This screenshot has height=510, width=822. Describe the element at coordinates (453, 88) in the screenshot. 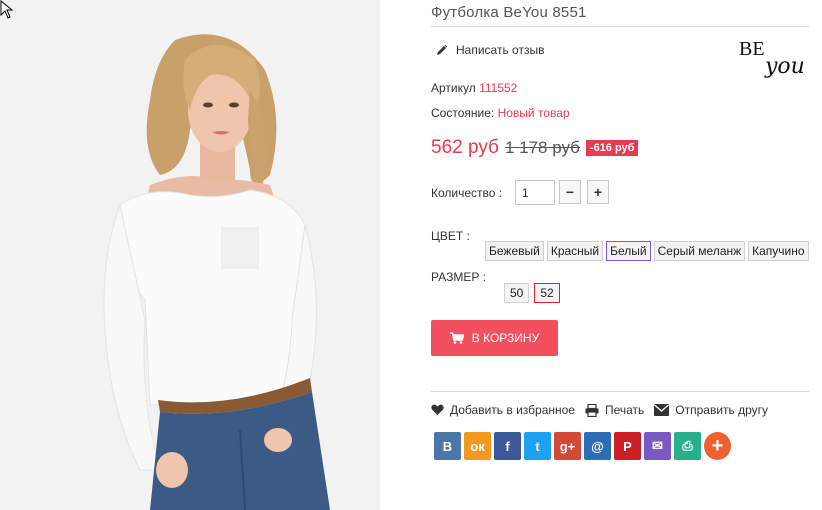

I see `sku-label: Артикул` at that location.